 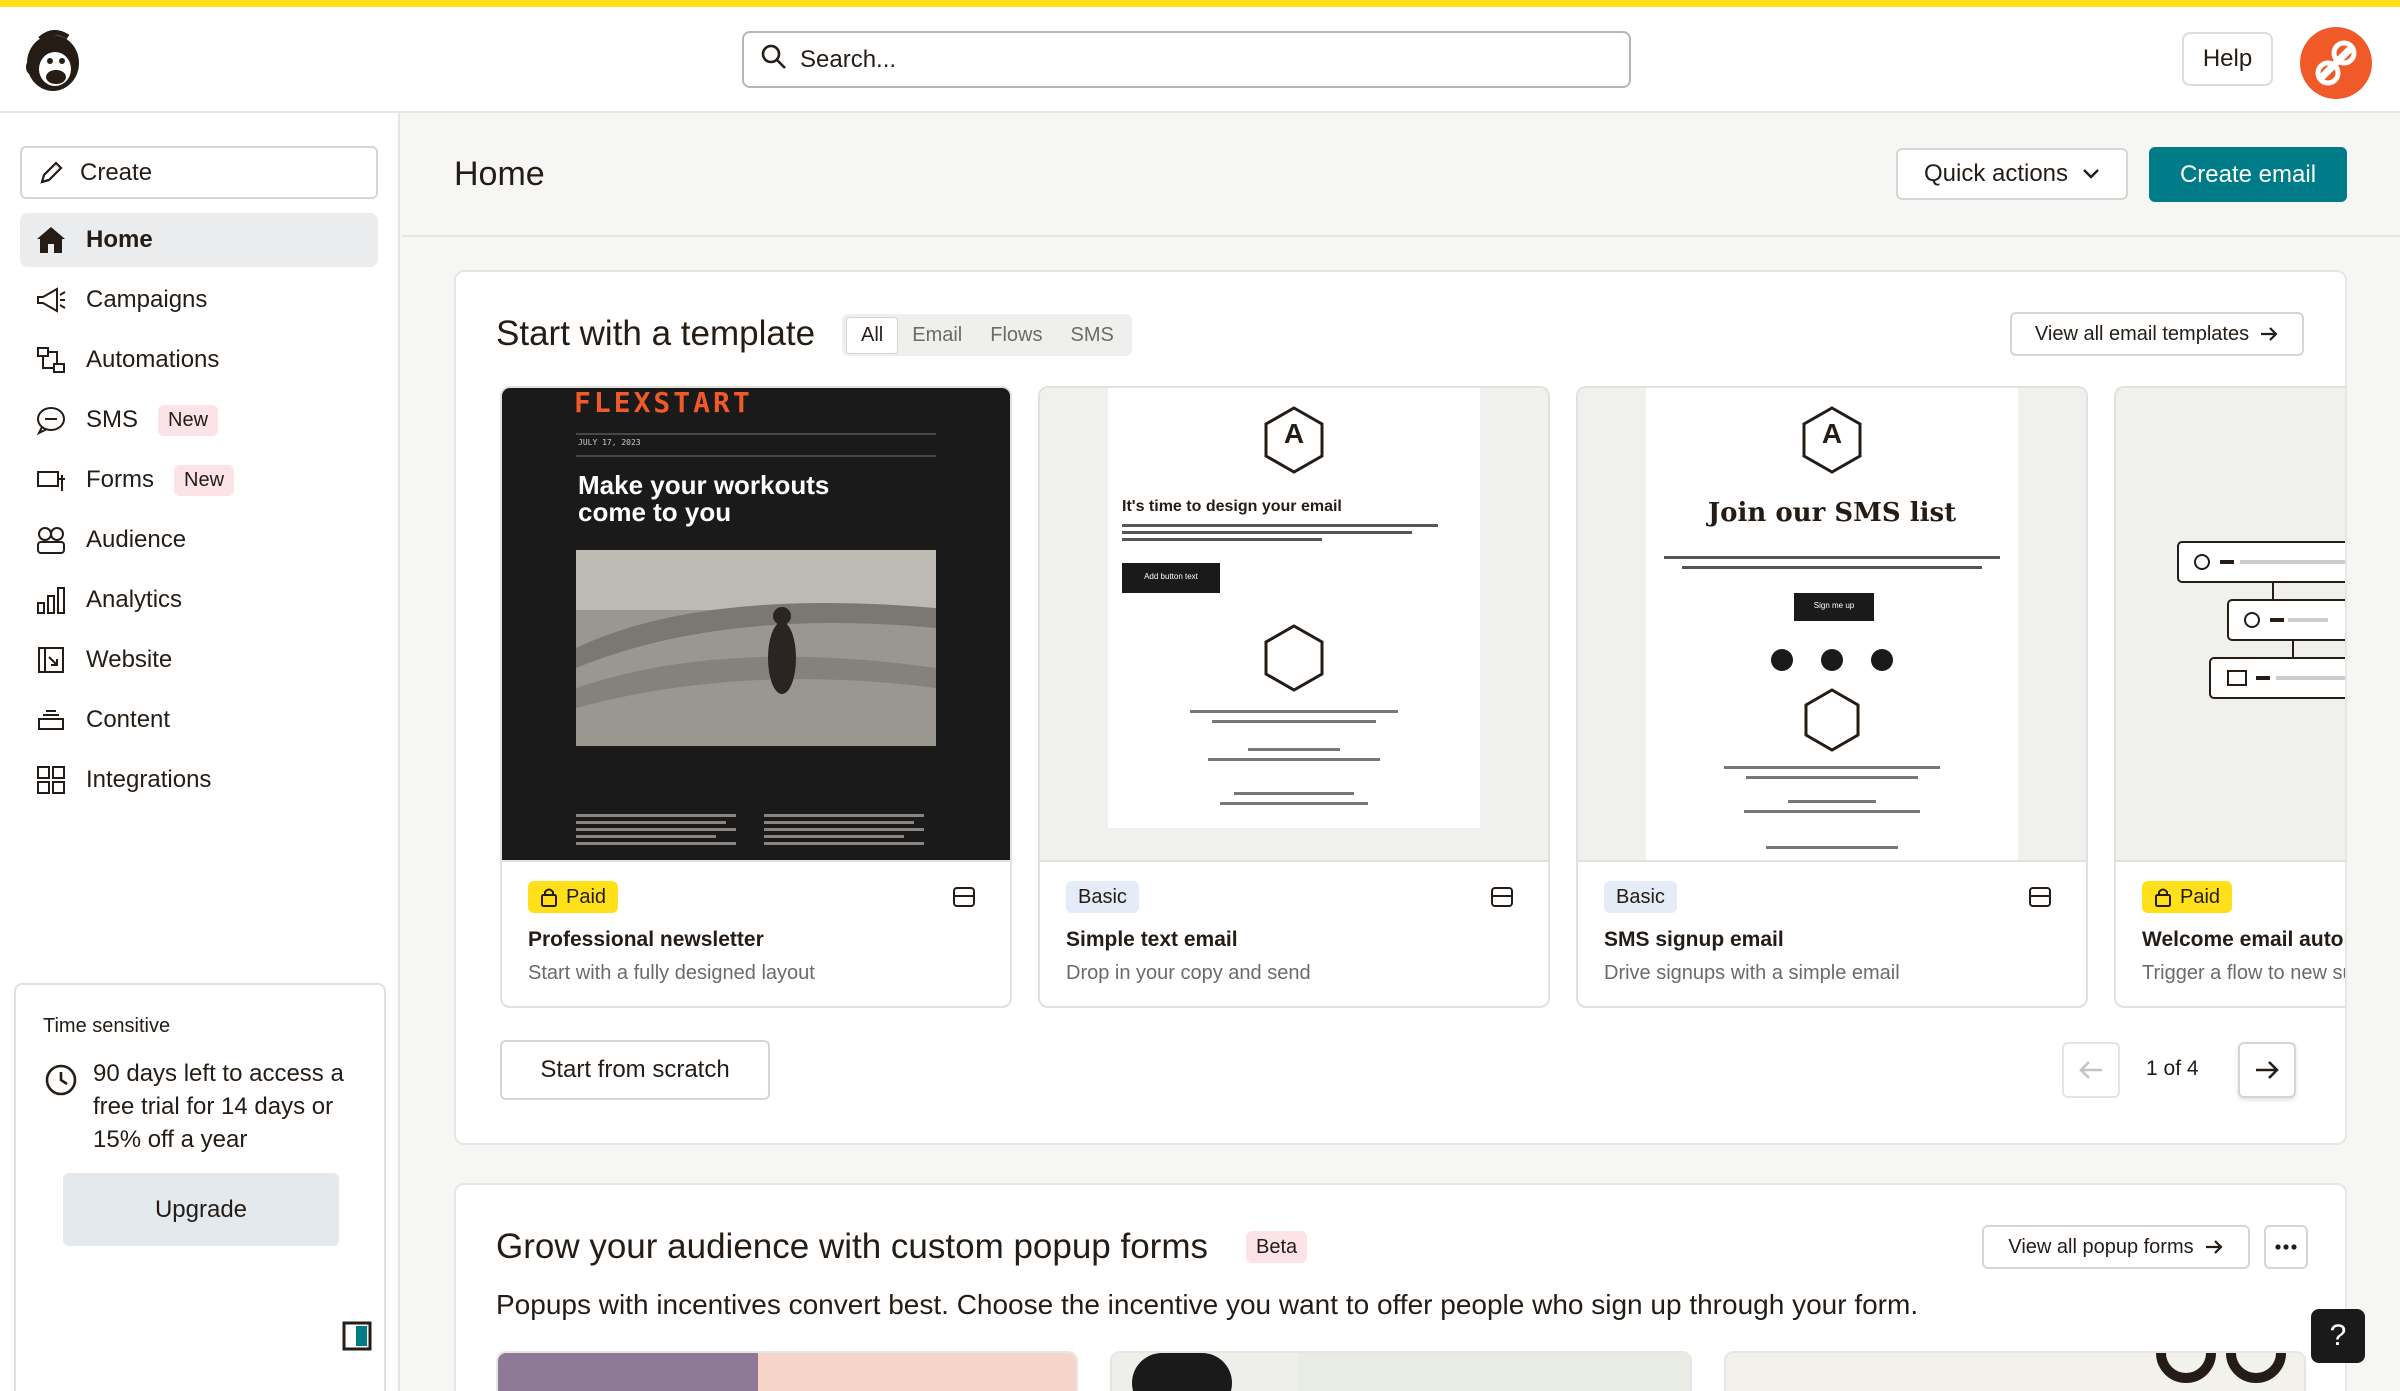 I want to click on search-icon, so click(x=774, y=59).